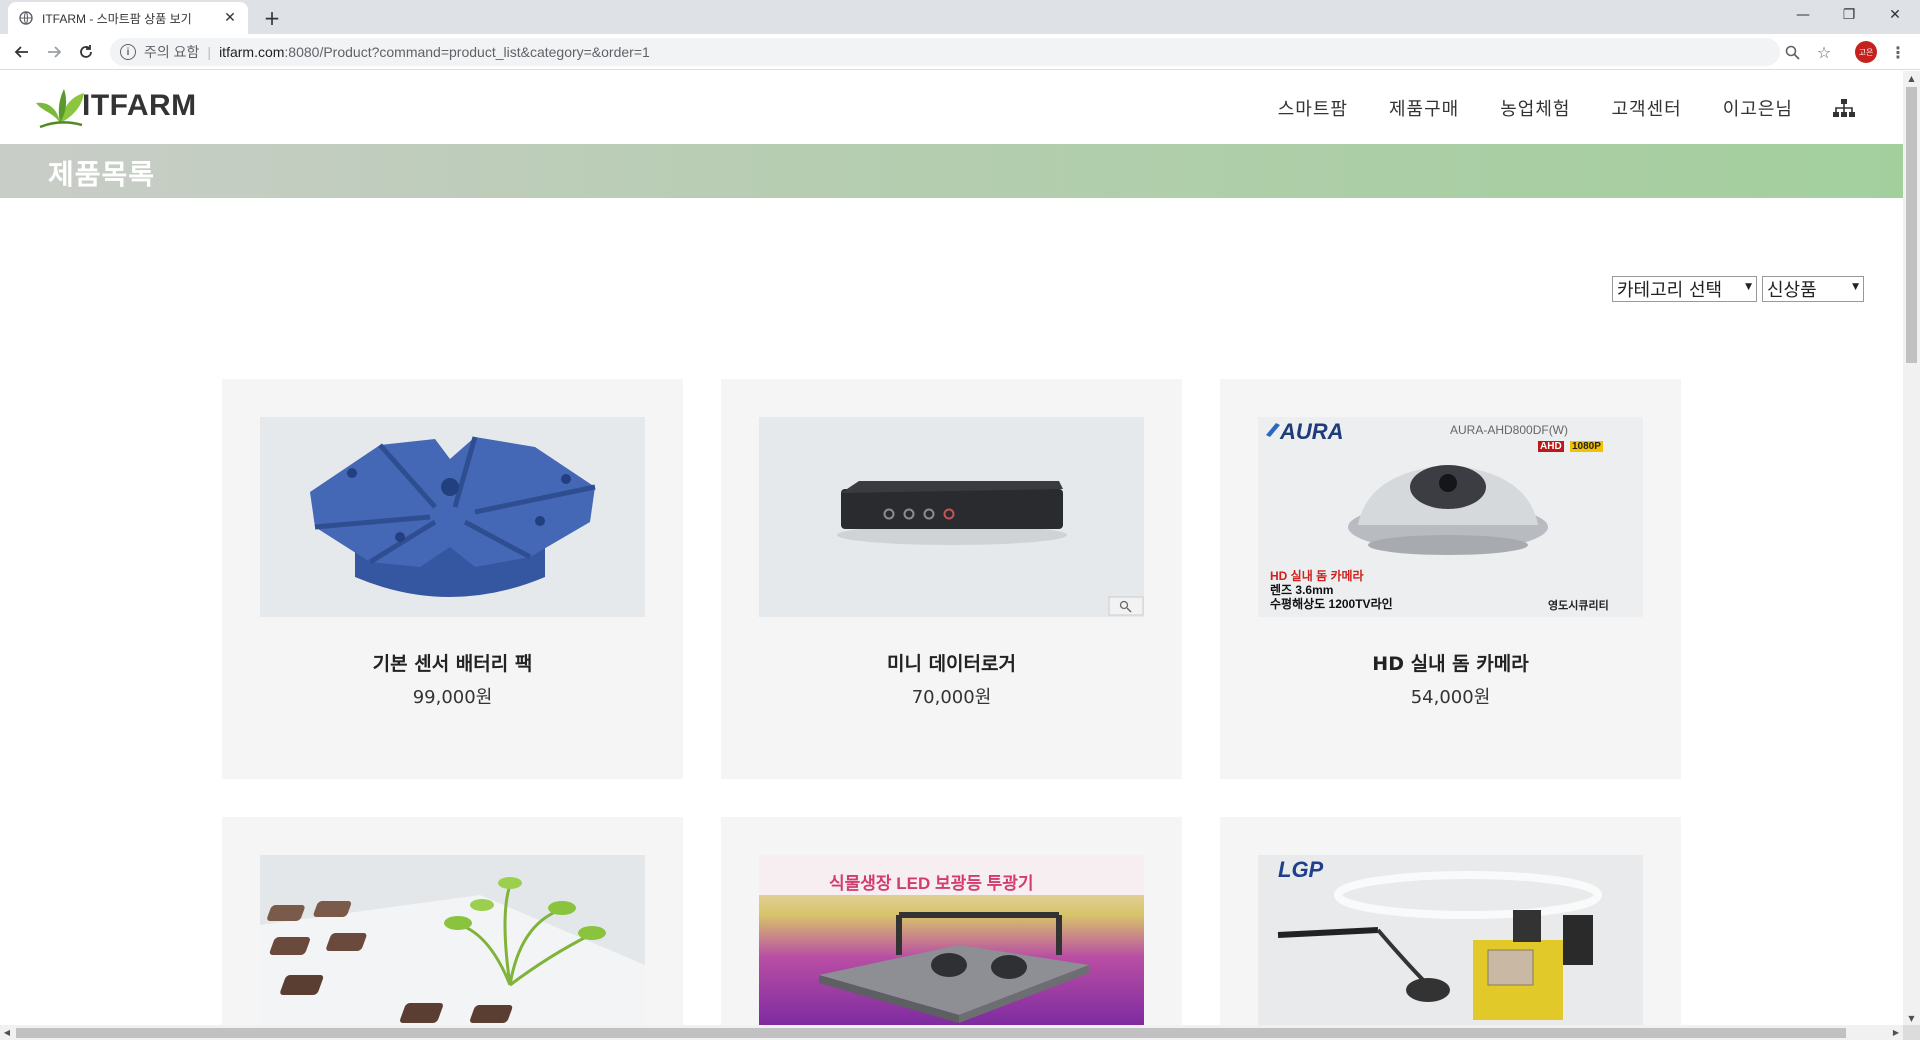  Describe the element at coordinates (1551, 446) in the screenshot. I see `camera-badge-ahd: AHD` at that location.